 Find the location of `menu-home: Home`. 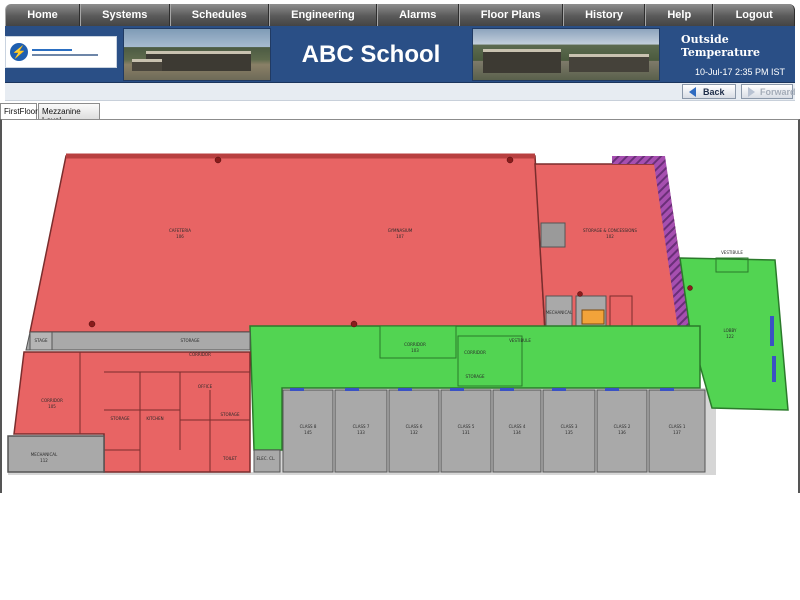

menu-home: Home is located at coordinates (42, 15).